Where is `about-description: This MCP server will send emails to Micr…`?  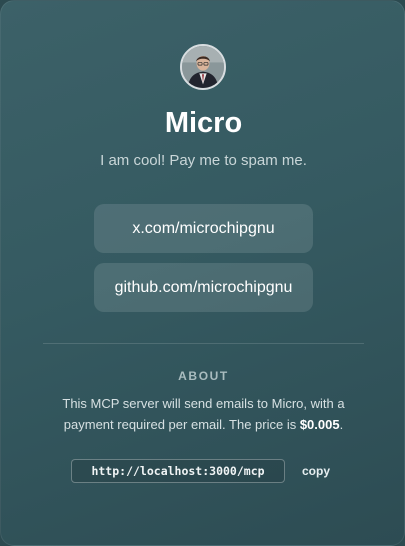 about-description: This MCP server will send emails to Micr… is located at coordinates (203, 414).